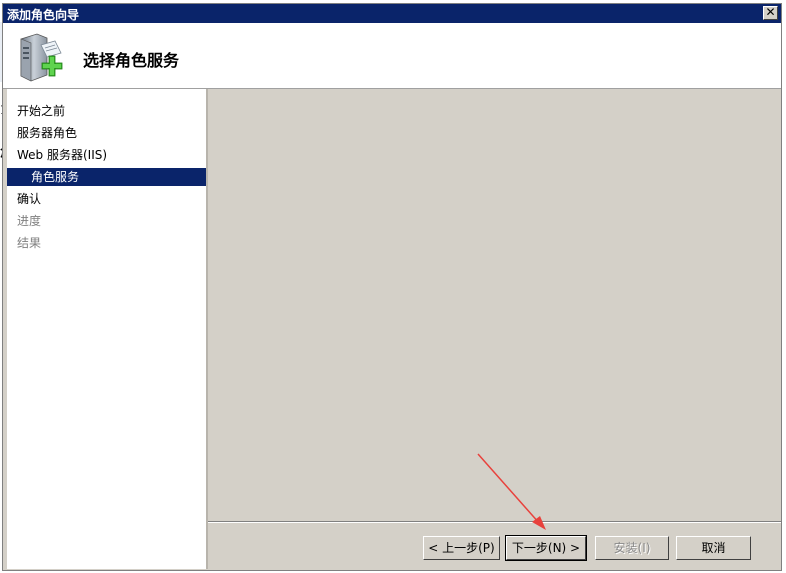 This screenshot has width=786, height=573. What do you see at coordinates (29, 221) in the screenshot?
I see `nav-item-progress: 进度` at bounding box center [29, 221].